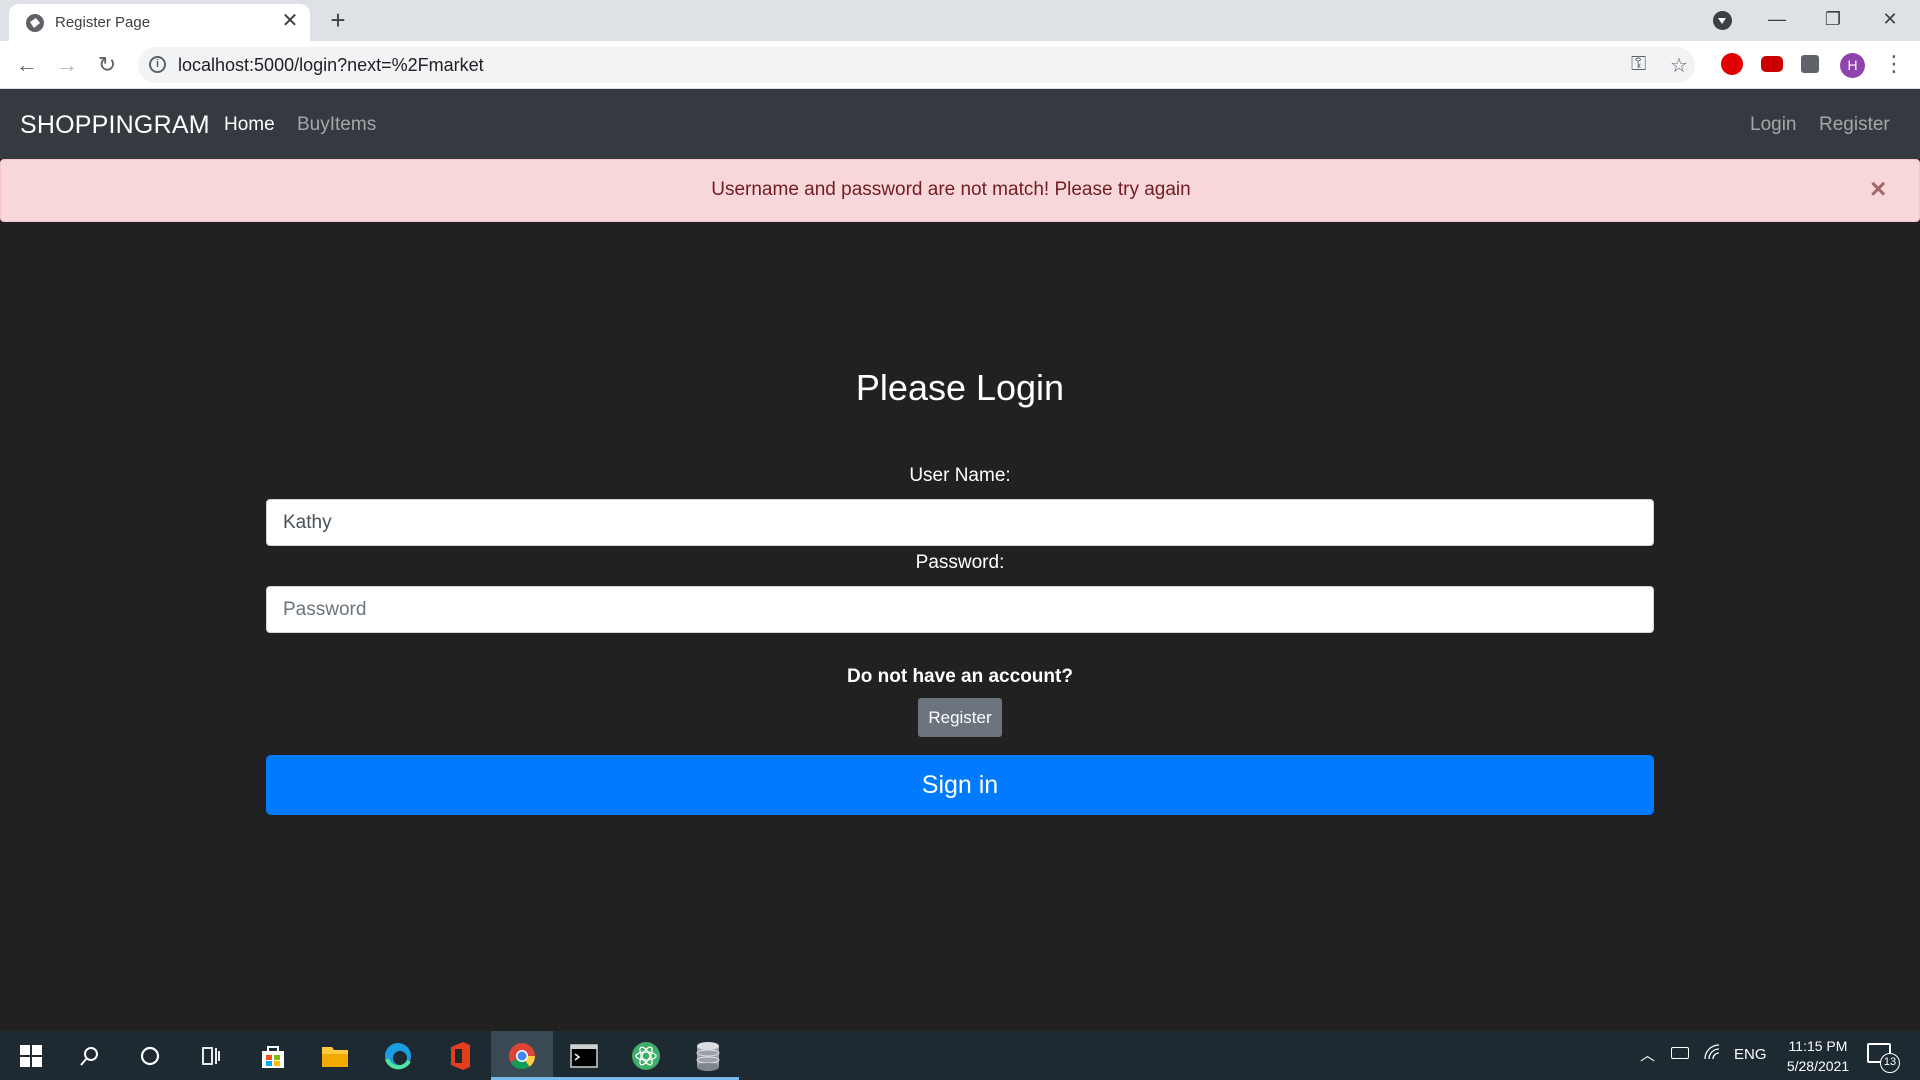  Describe the element at coordinates (157, 64) in the screenshot. I see `info-icon: i` at that location.